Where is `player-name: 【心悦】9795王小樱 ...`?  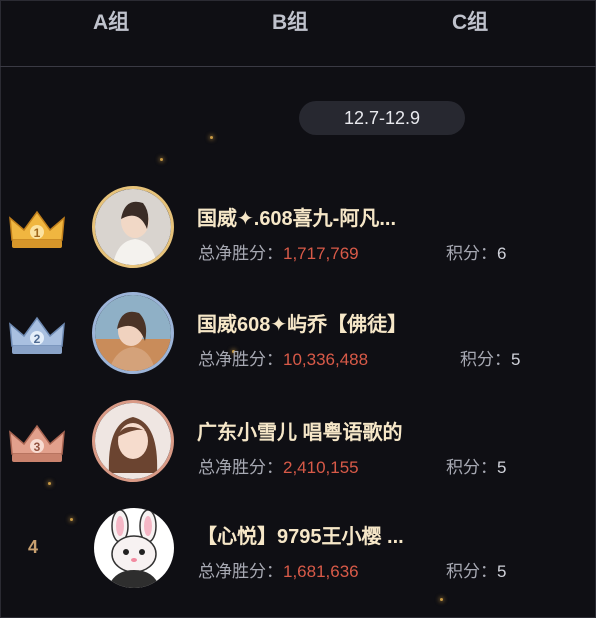 player-name: 【心悦】9795王小樱 ... is located at coordinates (300, 537).